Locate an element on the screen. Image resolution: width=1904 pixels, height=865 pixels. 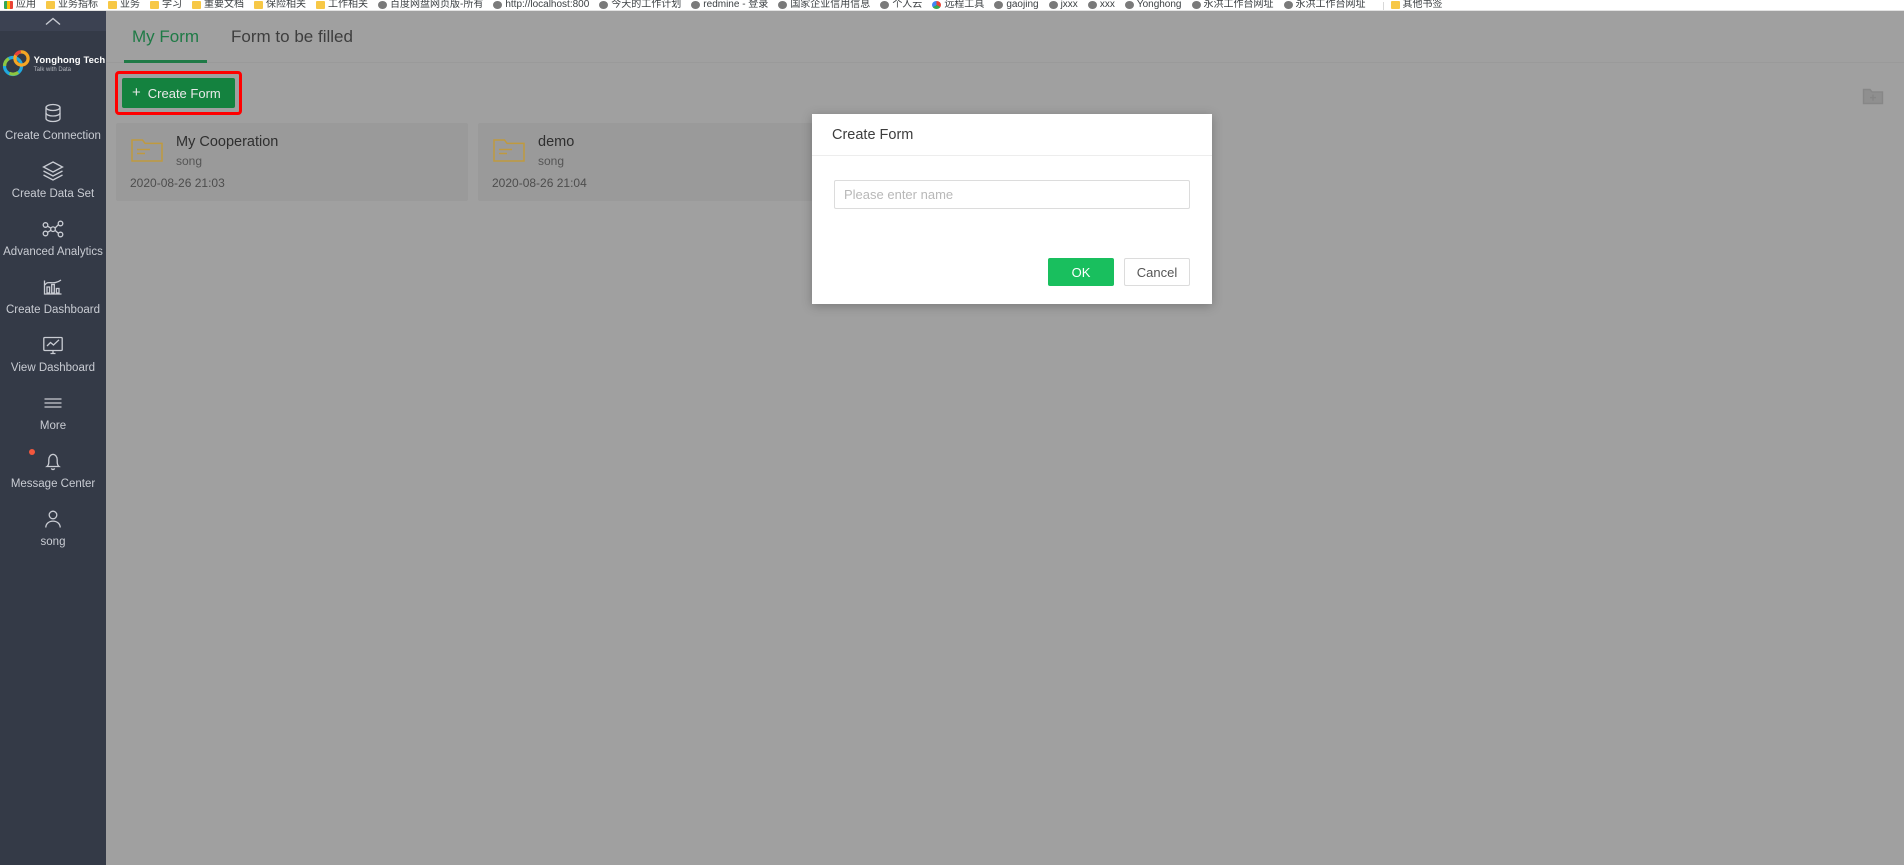
sidebar-item-label: More is located at coordinates (53, 426).